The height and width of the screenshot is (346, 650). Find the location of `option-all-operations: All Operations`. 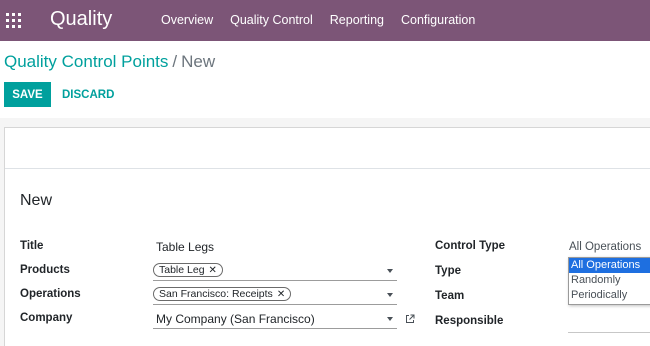

option-all-operations: All Operations is located at coordinates (609, 265).